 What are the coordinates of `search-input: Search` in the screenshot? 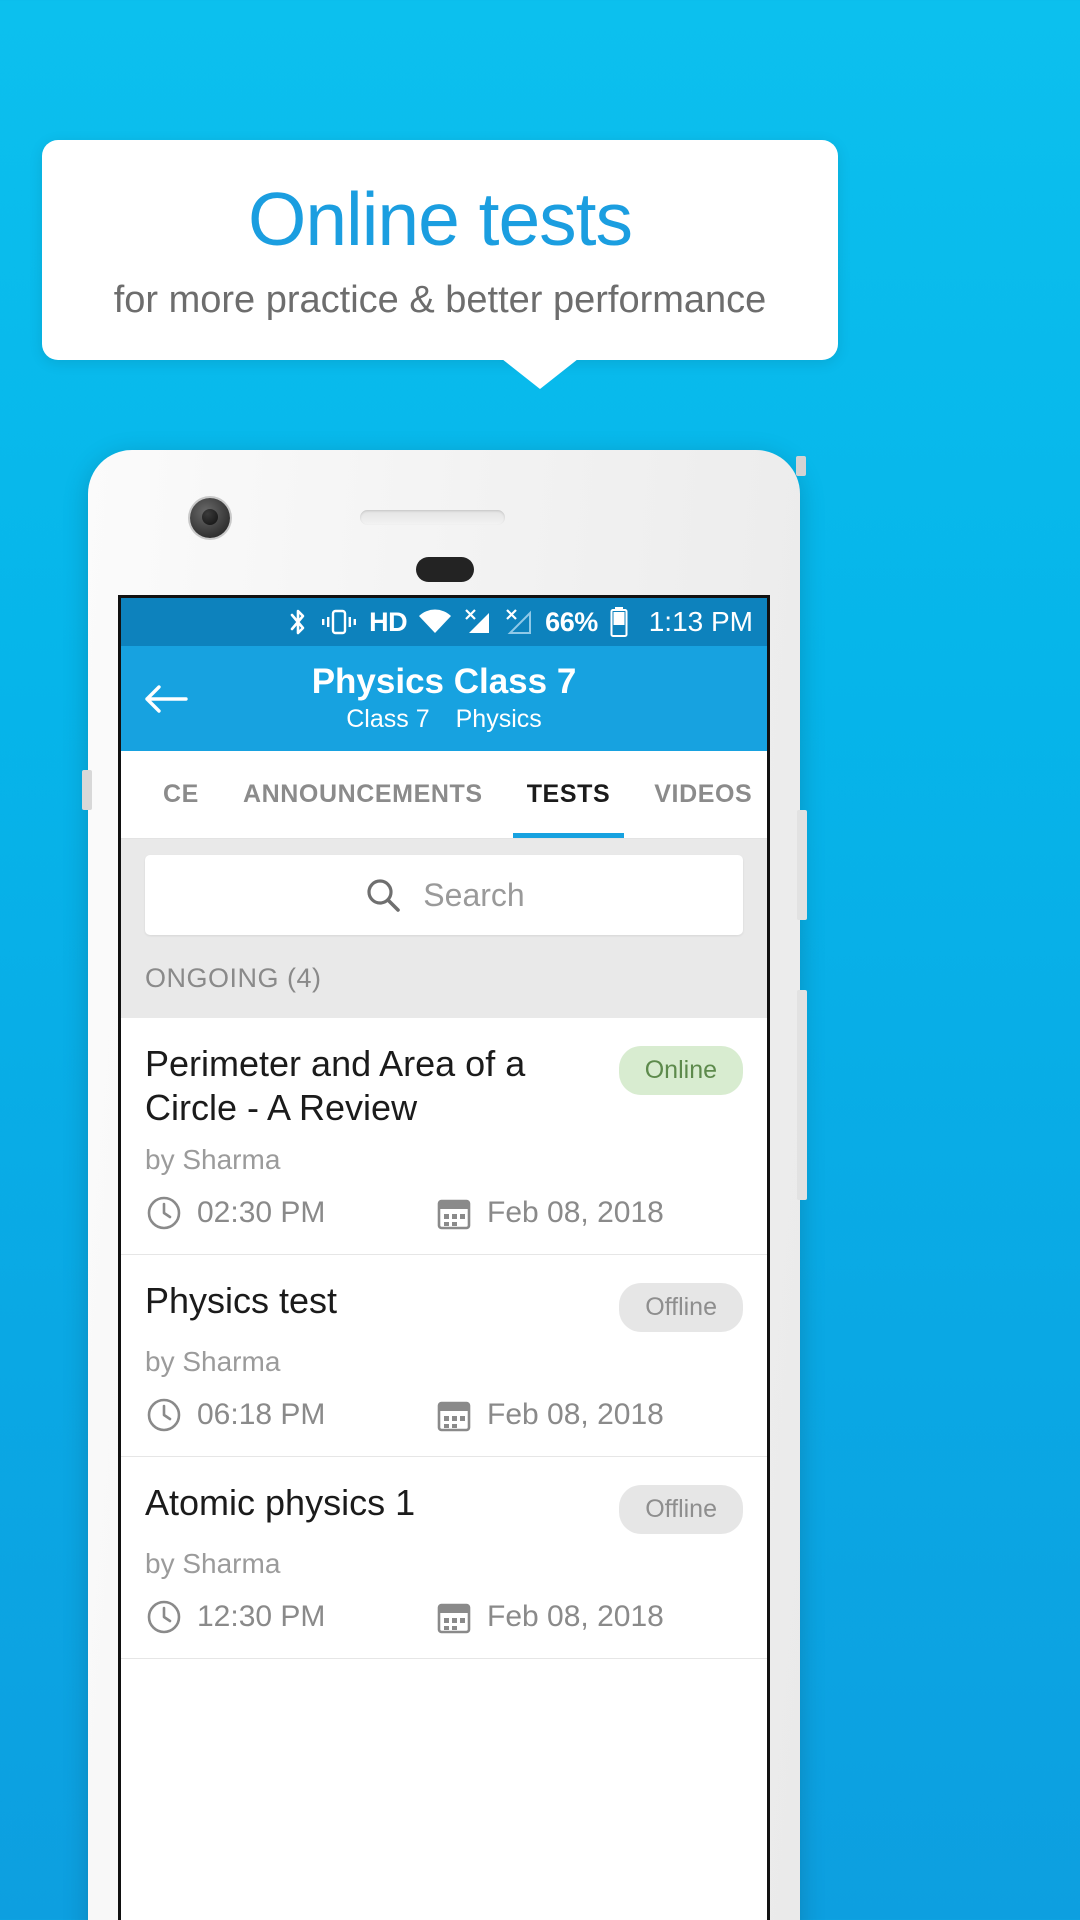 It's located at (444, 895).